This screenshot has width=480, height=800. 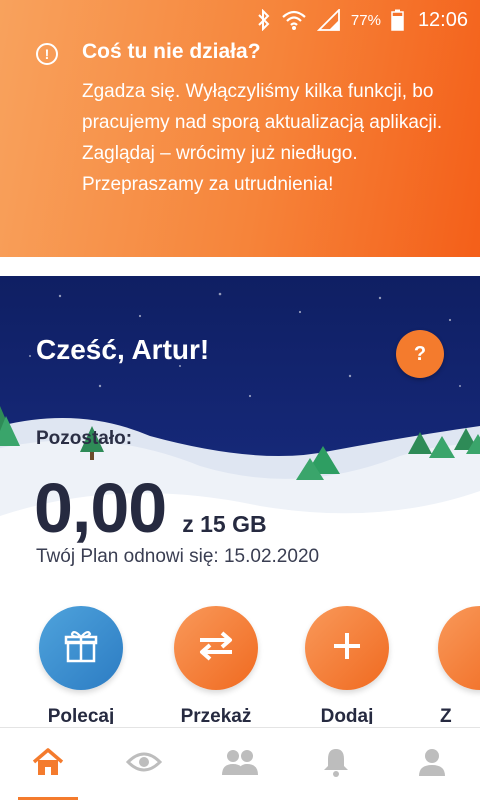 I want to click on more-label: Z, so click(x=446, y=715).